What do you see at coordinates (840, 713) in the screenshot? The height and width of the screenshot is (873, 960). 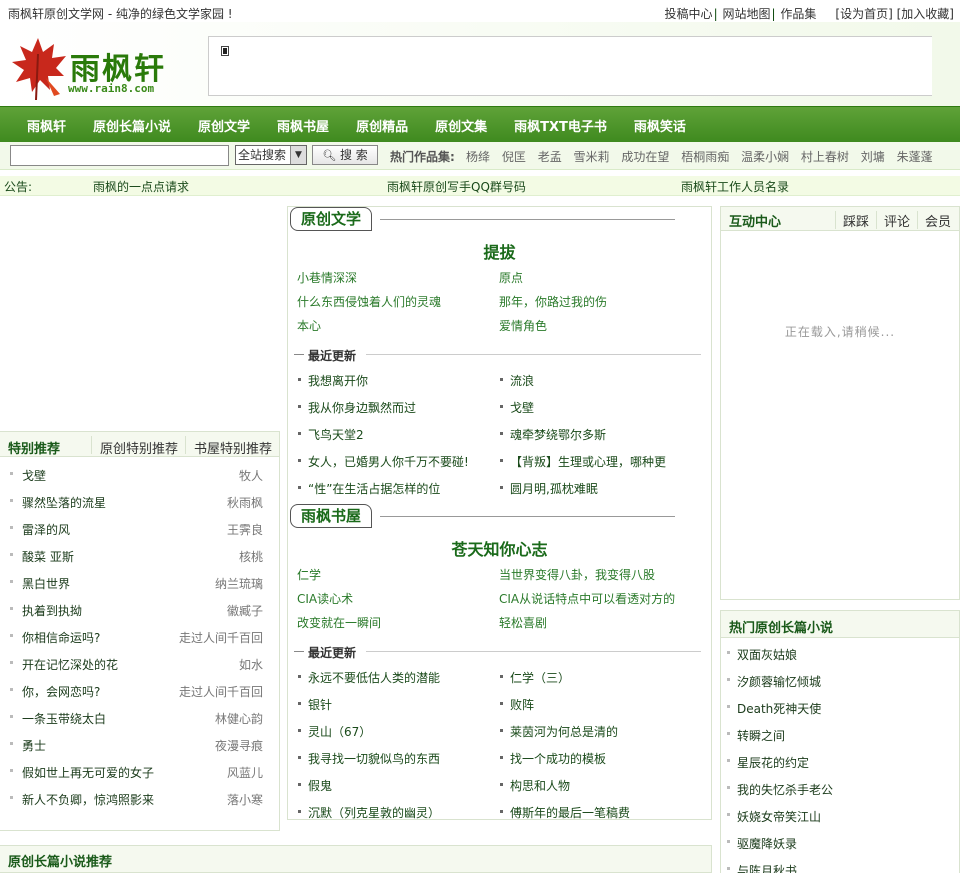 I see `hot-novel-item: Death死神天使` at bounding box center [840, 713].